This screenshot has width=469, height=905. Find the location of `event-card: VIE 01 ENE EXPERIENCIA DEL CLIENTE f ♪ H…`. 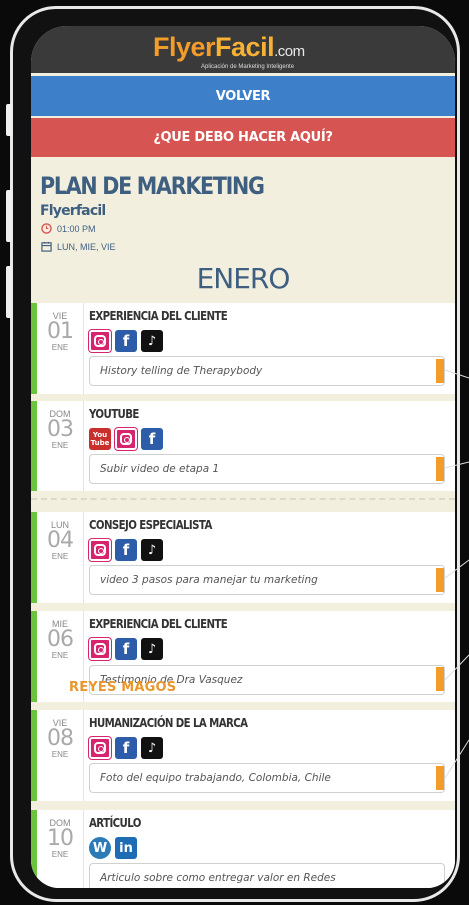

event-card: VIE 01 ENE EXPERIENCIA DEL CLIENTE f ♪ H… is located at coordinates (243, 348).